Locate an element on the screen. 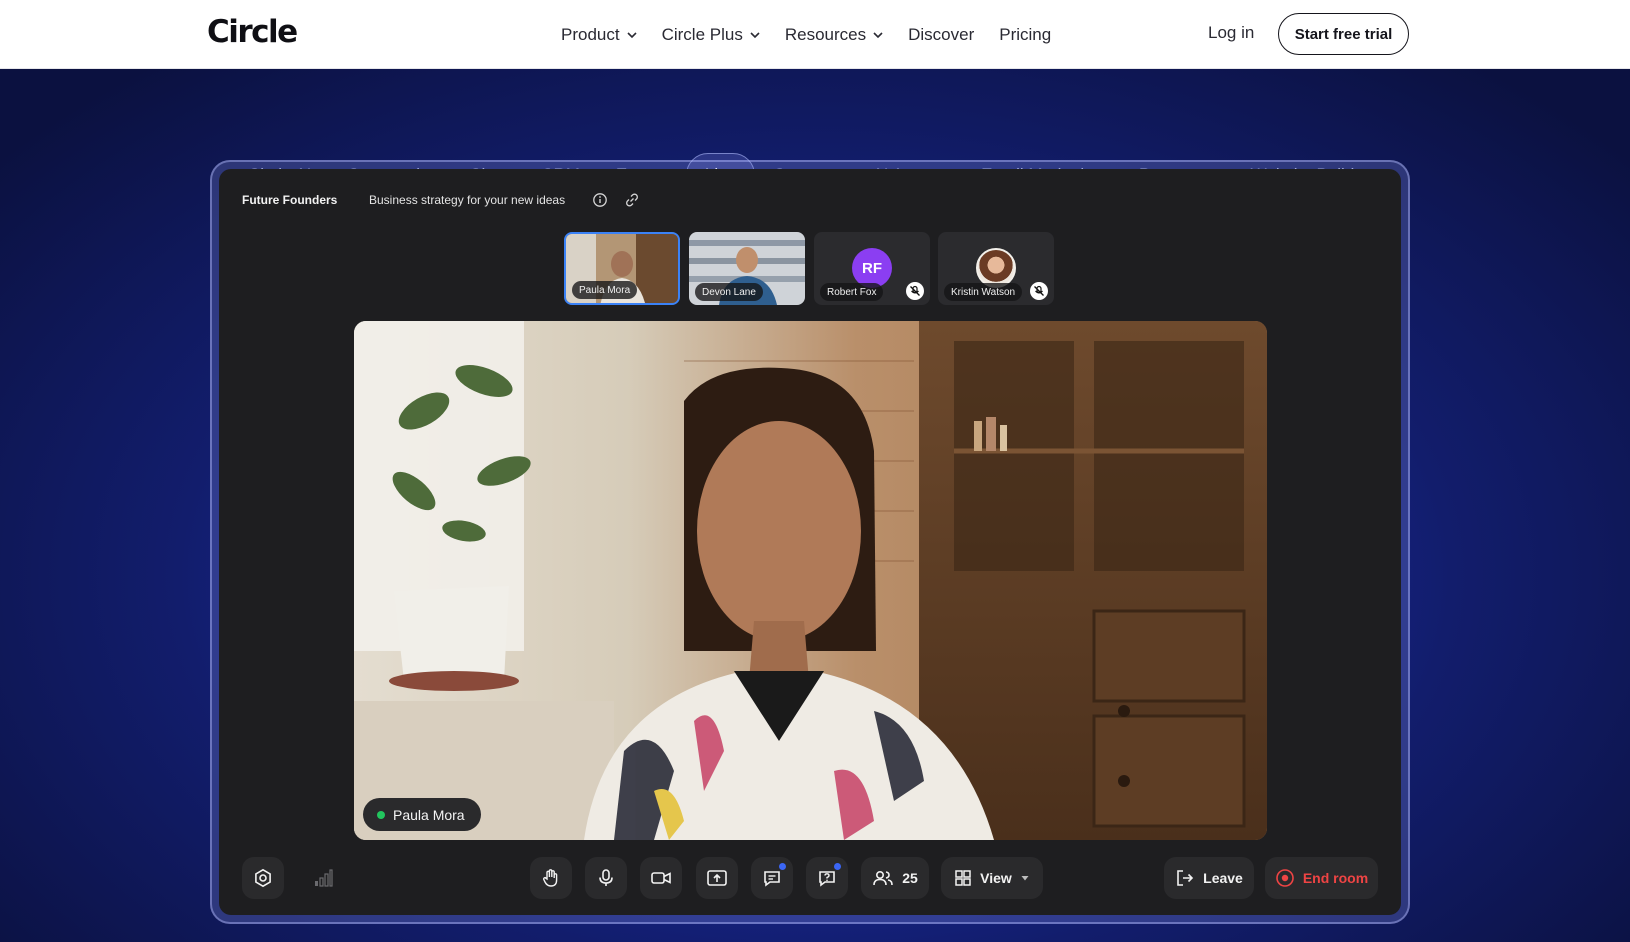 This screenshot has width=1630, height=942. nav-product-label: Product is located at coordinates (590, 34).